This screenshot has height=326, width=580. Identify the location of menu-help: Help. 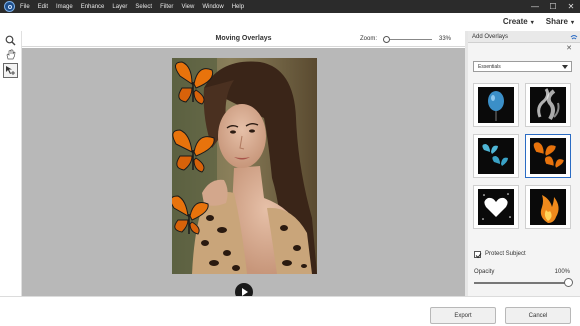
(238, 7).